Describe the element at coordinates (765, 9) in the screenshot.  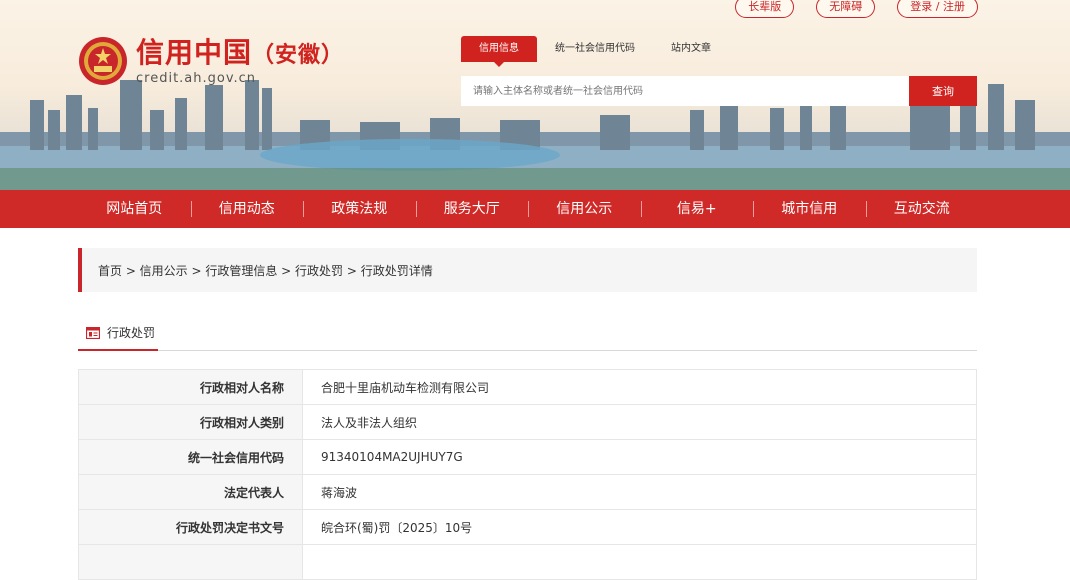
I see `elder-version-link: 长辈版` at that location.